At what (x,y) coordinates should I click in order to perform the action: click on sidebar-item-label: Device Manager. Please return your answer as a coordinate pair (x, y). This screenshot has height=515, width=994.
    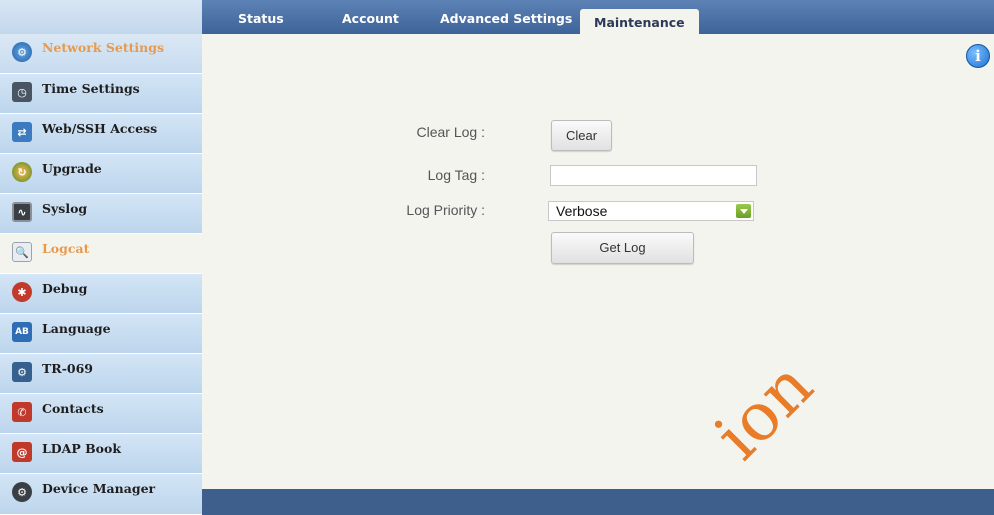
    Looking at the image, I should click on (99, 488).